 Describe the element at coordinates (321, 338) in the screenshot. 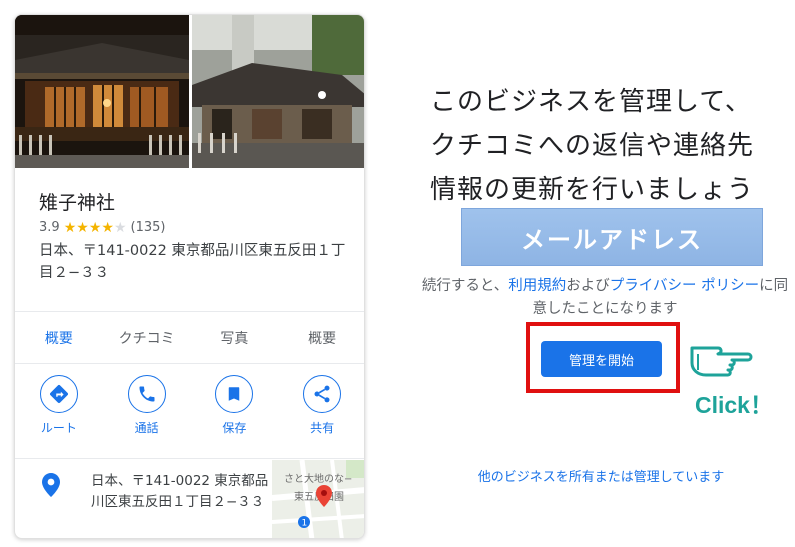

I see `tab-about: 概要` at that location.